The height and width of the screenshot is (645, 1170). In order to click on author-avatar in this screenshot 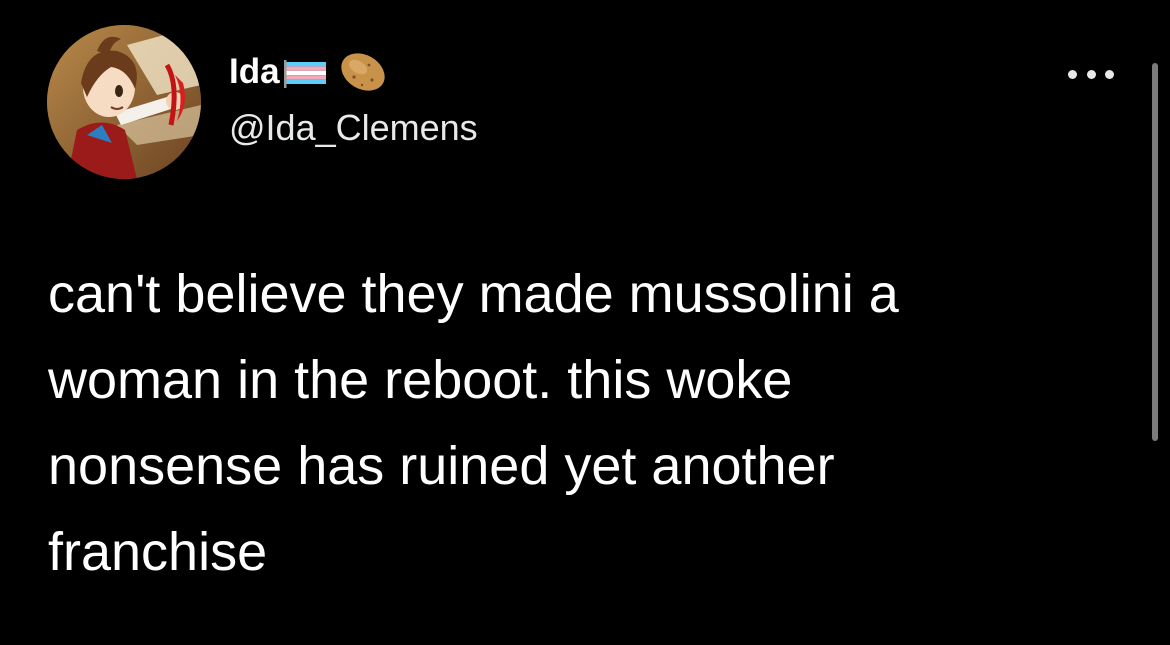, I will do `click(124, 102)`.